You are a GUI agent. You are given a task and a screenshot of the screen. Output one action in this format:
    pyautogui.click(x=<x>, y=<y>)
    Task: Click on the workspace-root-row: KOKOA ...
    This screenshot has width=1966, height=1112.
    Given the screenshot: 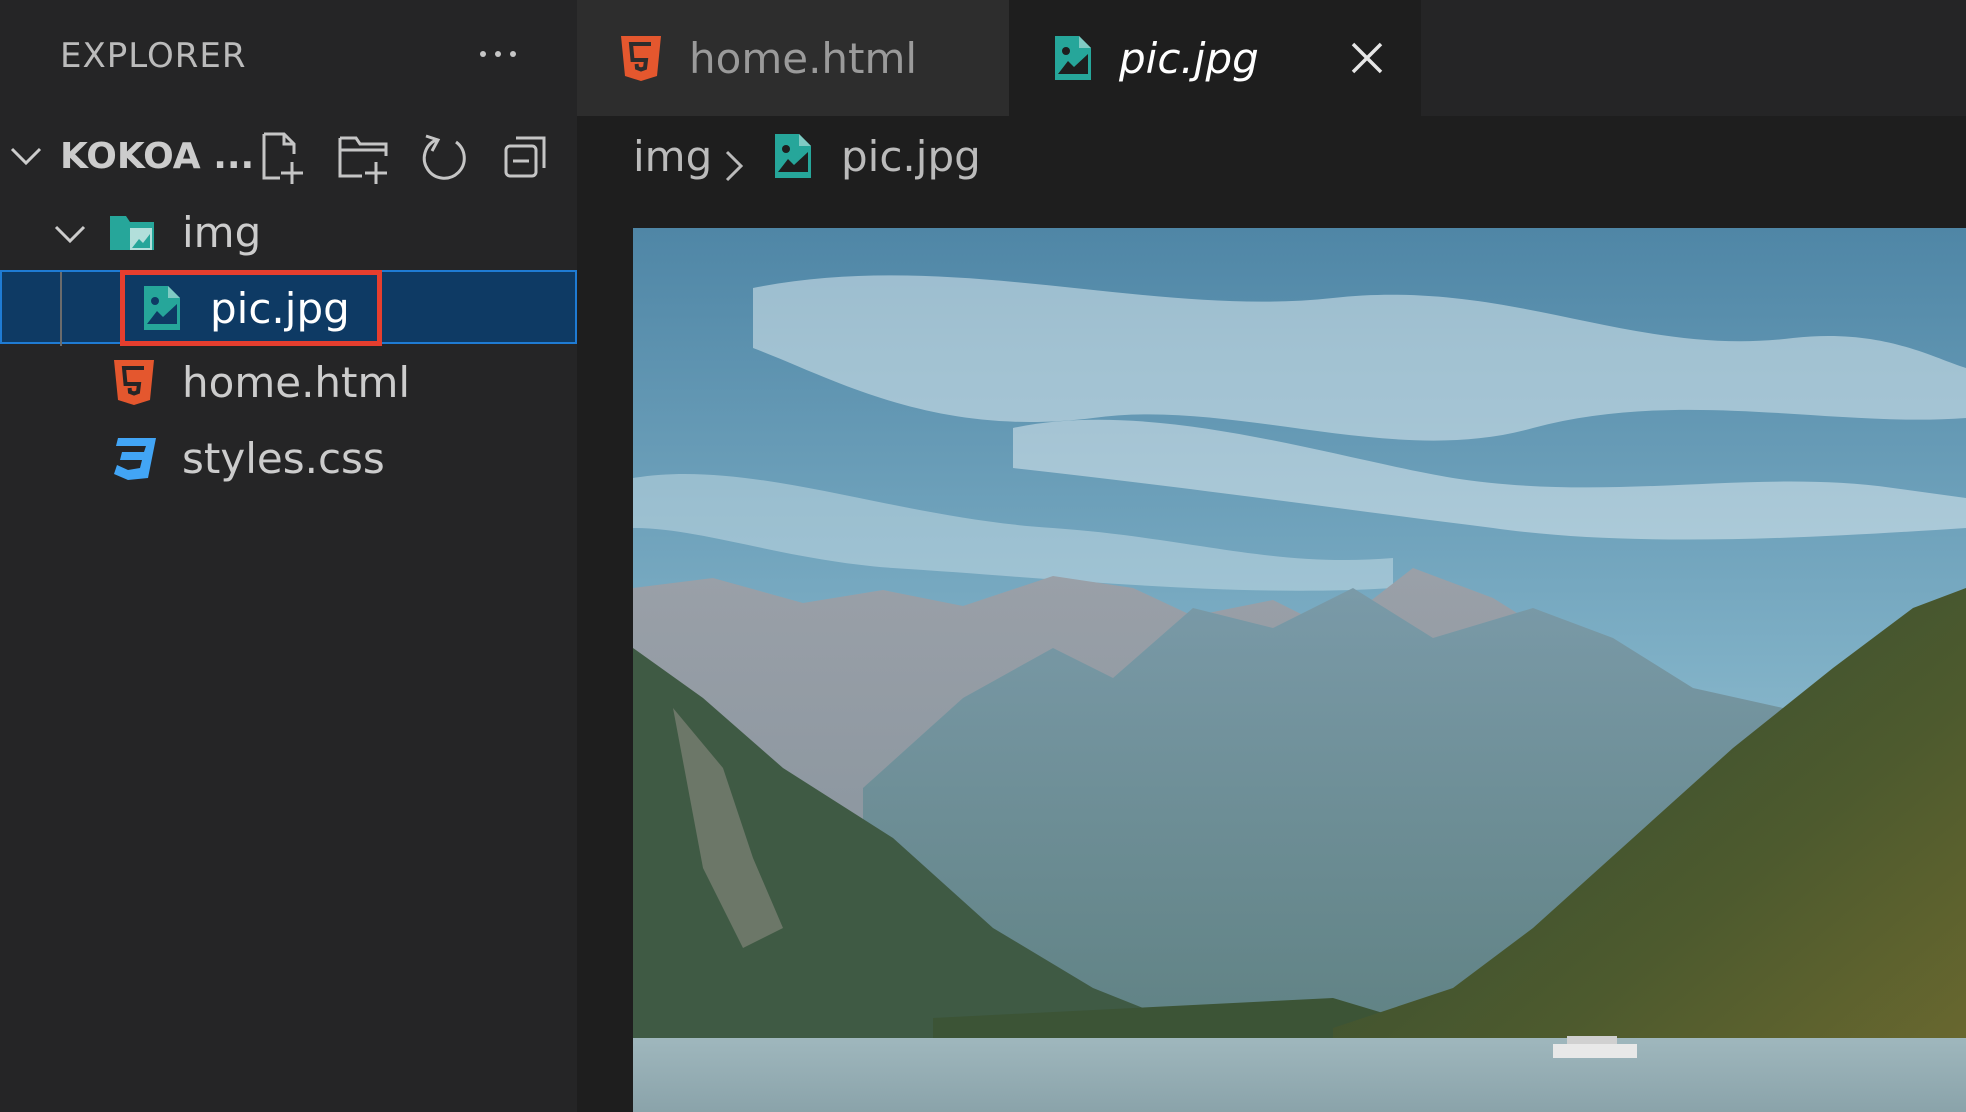 What is the action you would take?
    pyautogui.click(x=288, y=156)
    